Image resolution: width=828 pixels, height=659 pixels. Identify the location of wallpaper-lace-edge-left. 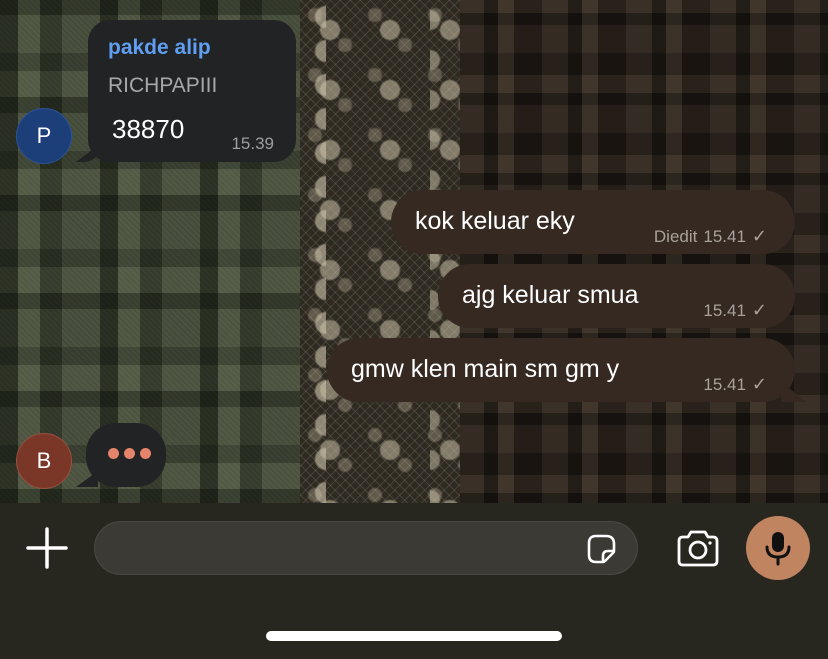
(311, 252).